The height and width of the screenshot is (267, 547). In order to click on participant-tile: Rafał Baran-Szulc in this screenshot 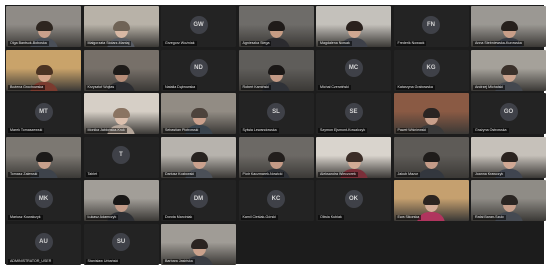, I will do `click(508, 200)`.